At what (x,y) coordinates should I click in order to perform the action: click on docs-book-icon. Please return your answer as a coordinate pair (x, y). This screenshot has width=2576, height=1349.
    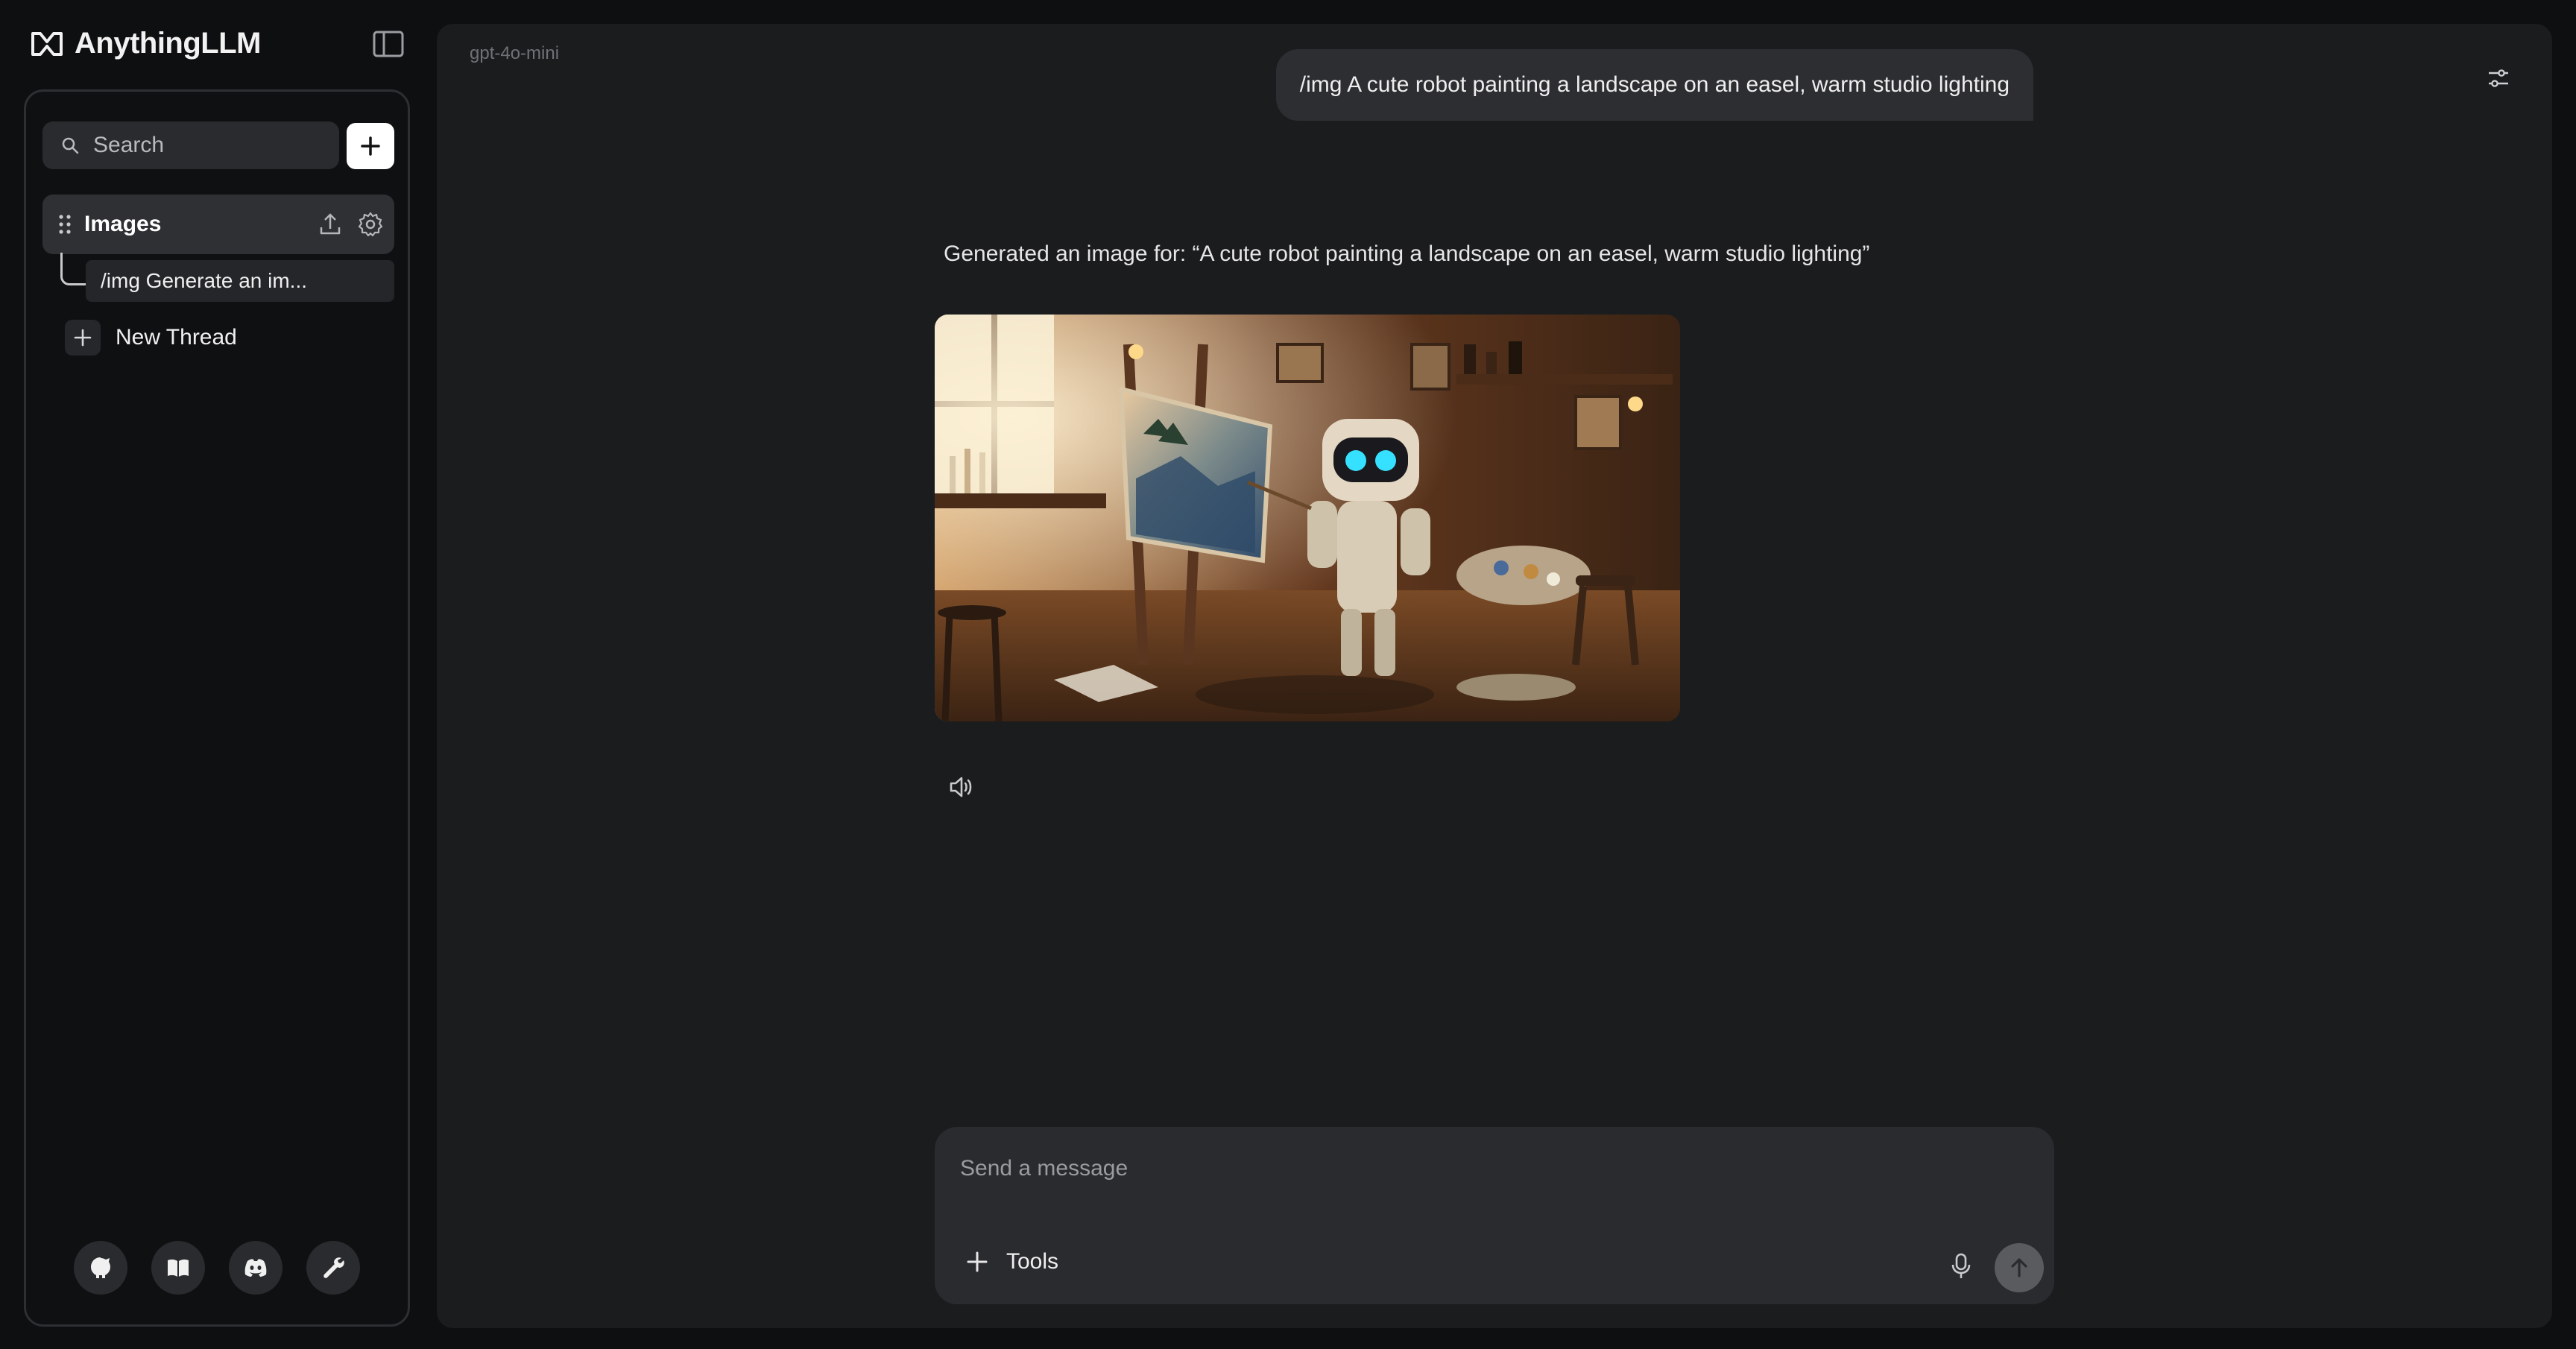
    Looking at the image, I should click on (179, 1268).